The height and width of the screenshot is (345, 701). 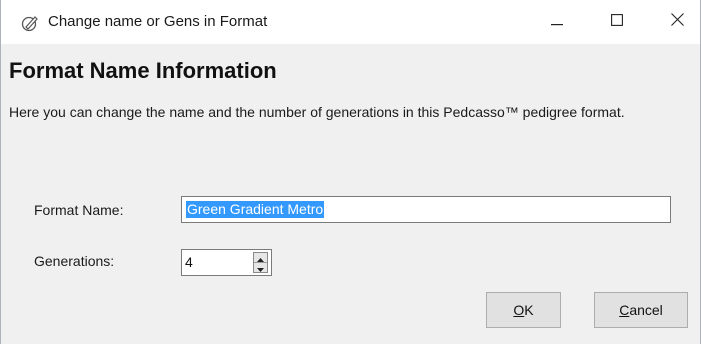 I want to click on maximize-icon, so click(x=617, y=22).